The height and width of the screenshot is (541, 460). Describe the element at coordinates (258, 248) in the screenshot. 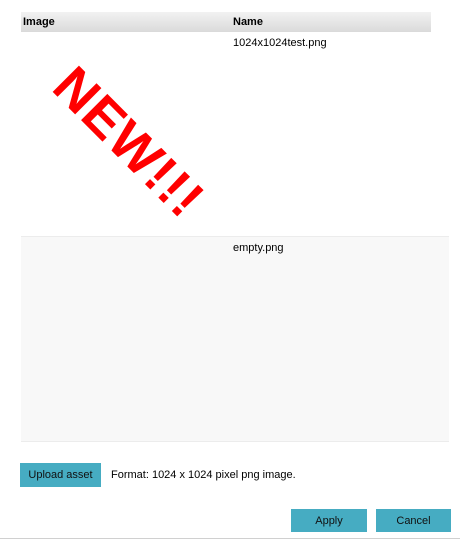

I see `file-name: empty.png` at that location.